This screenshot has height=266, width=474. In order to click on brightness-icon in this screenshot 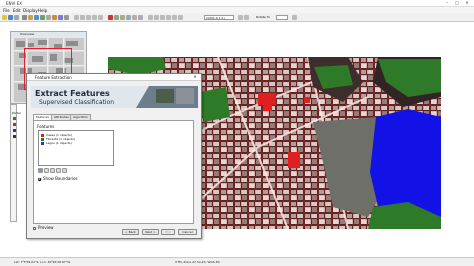, I will do `click(88, 17)`.